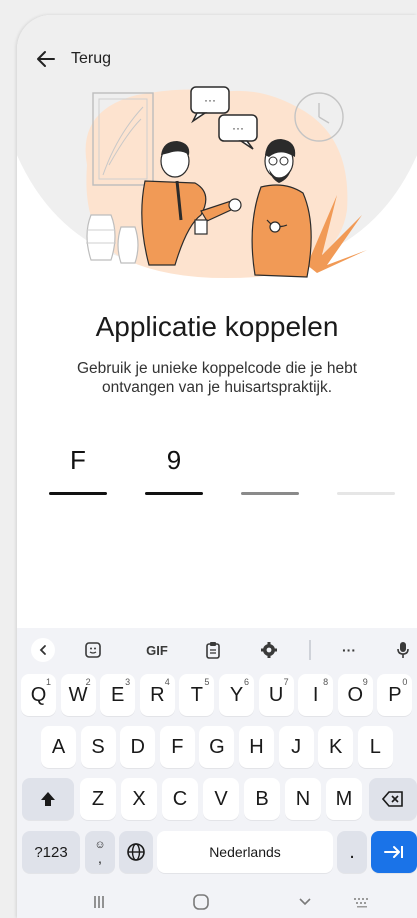 The height and width of the screenshot is (918, 417). I want to click on key-b-label: B, so click(262, 798).